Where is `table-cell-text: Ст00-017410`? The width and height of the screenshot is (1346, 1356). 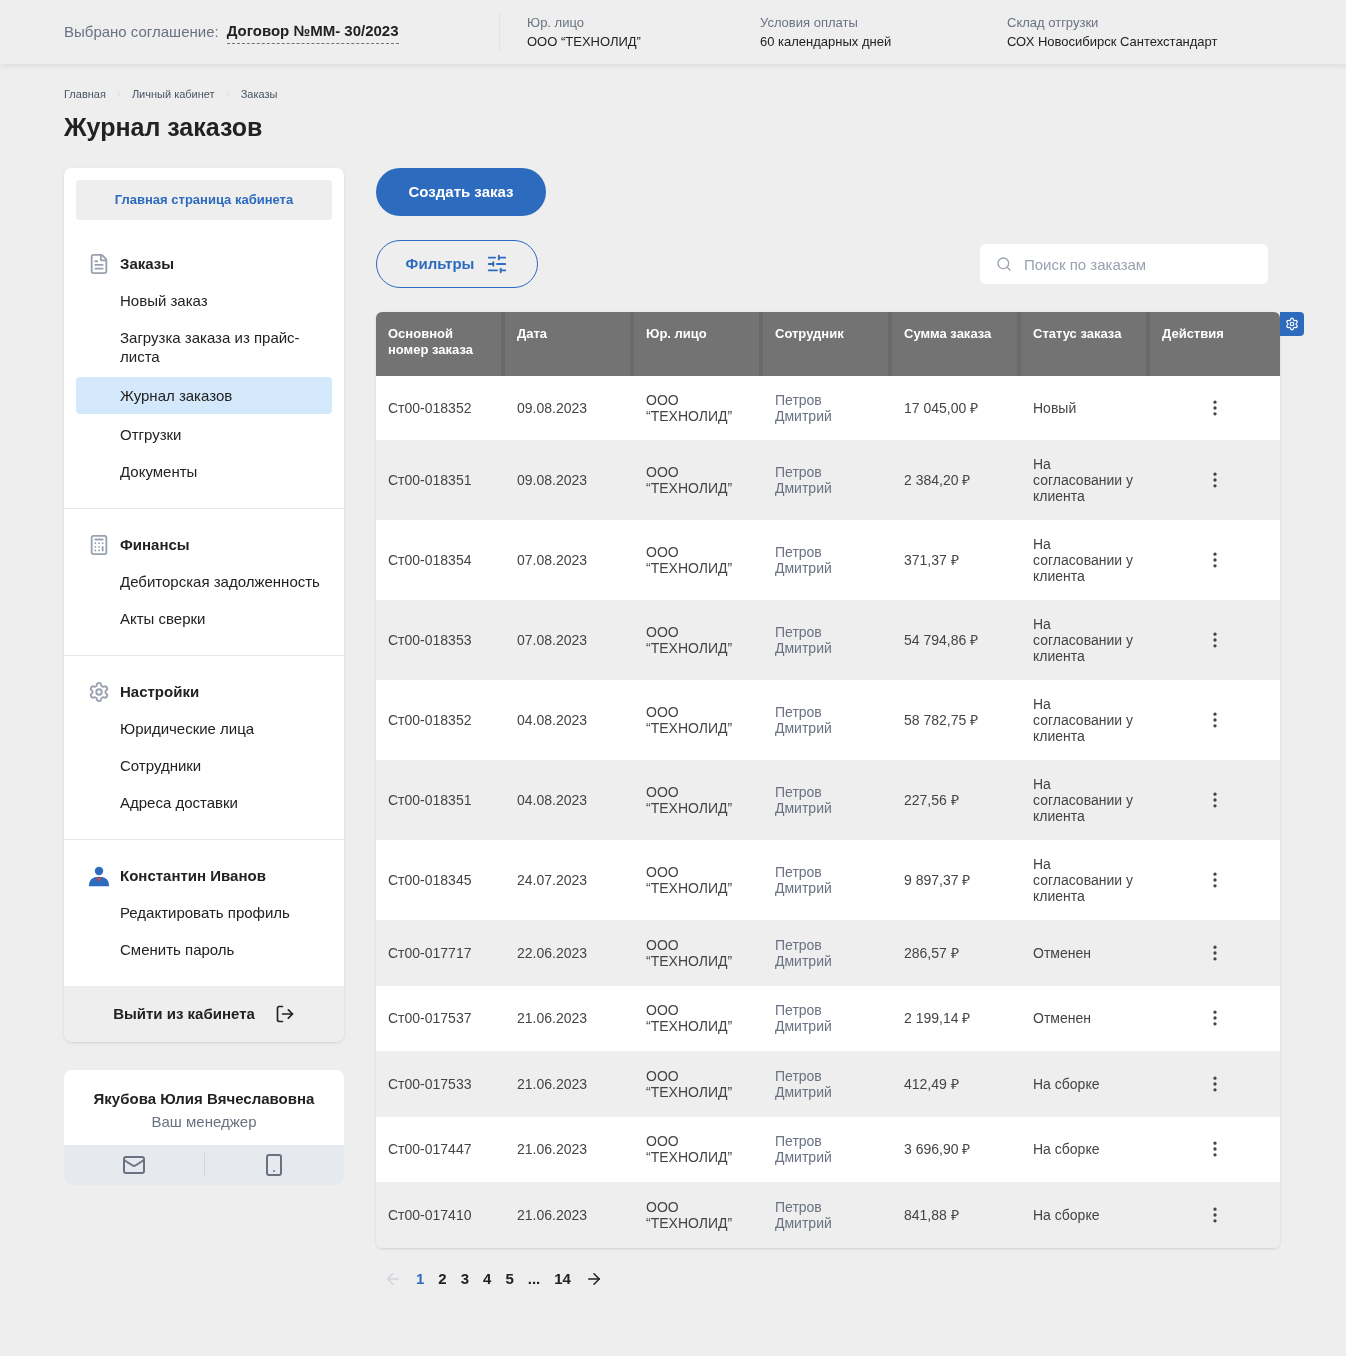
table-cell-text: Ст00-017410 is located at coordinates (430, 1214).